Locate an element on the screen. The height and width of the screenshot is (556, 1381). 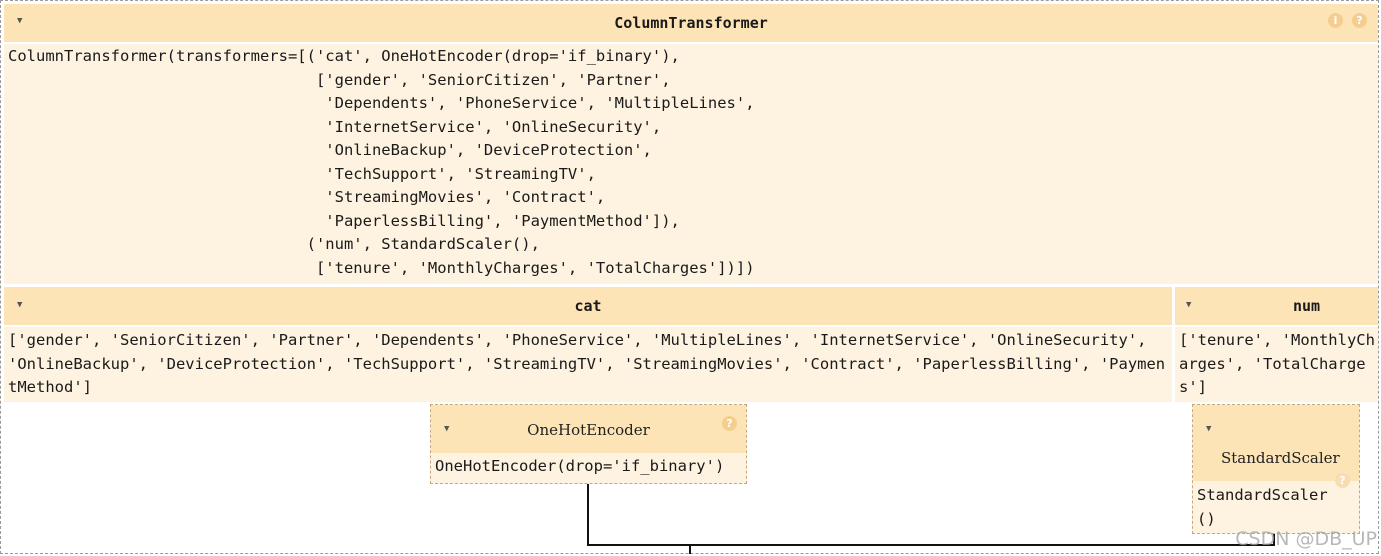
standard-scaler-box: ▼ StandardScaler ? StandardScaler() is located at coordinates (1276, 469).